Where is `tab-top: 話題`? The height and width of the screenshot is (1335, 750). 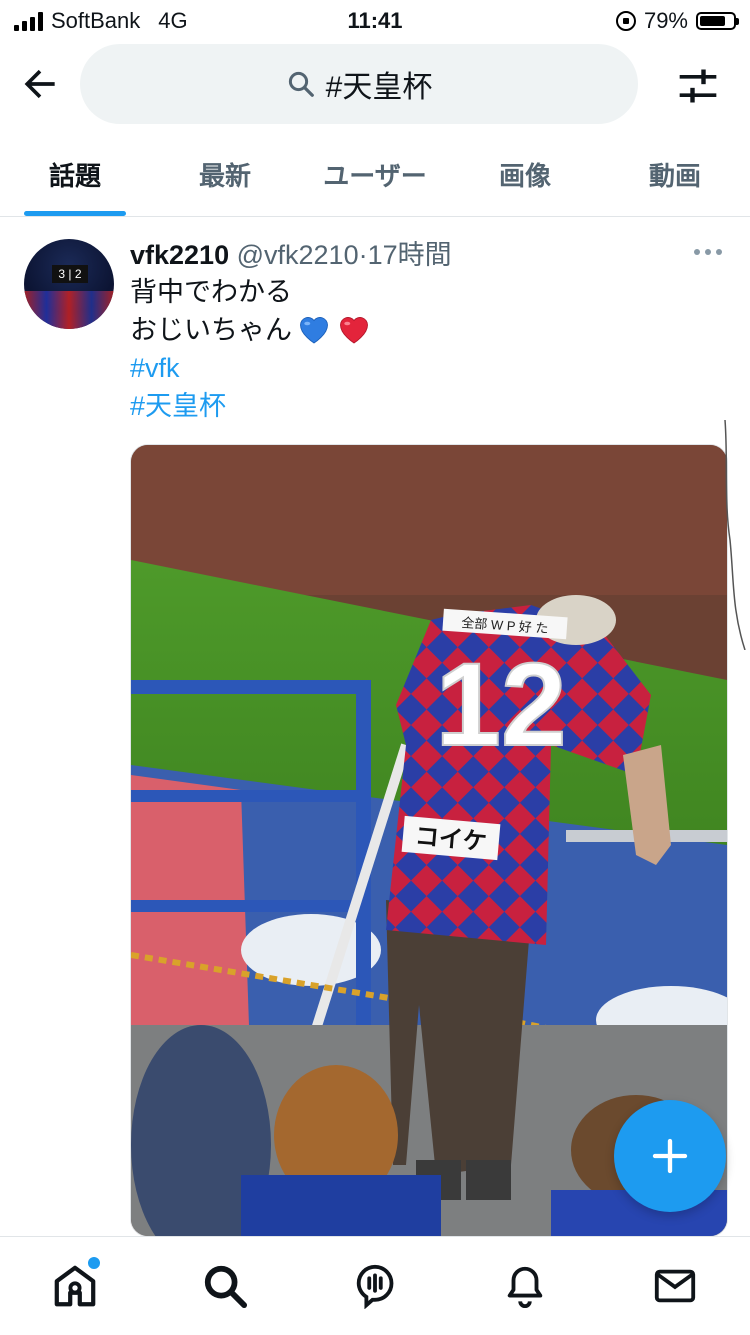 tab-top: 話題 is located at coordinates (75, 178).